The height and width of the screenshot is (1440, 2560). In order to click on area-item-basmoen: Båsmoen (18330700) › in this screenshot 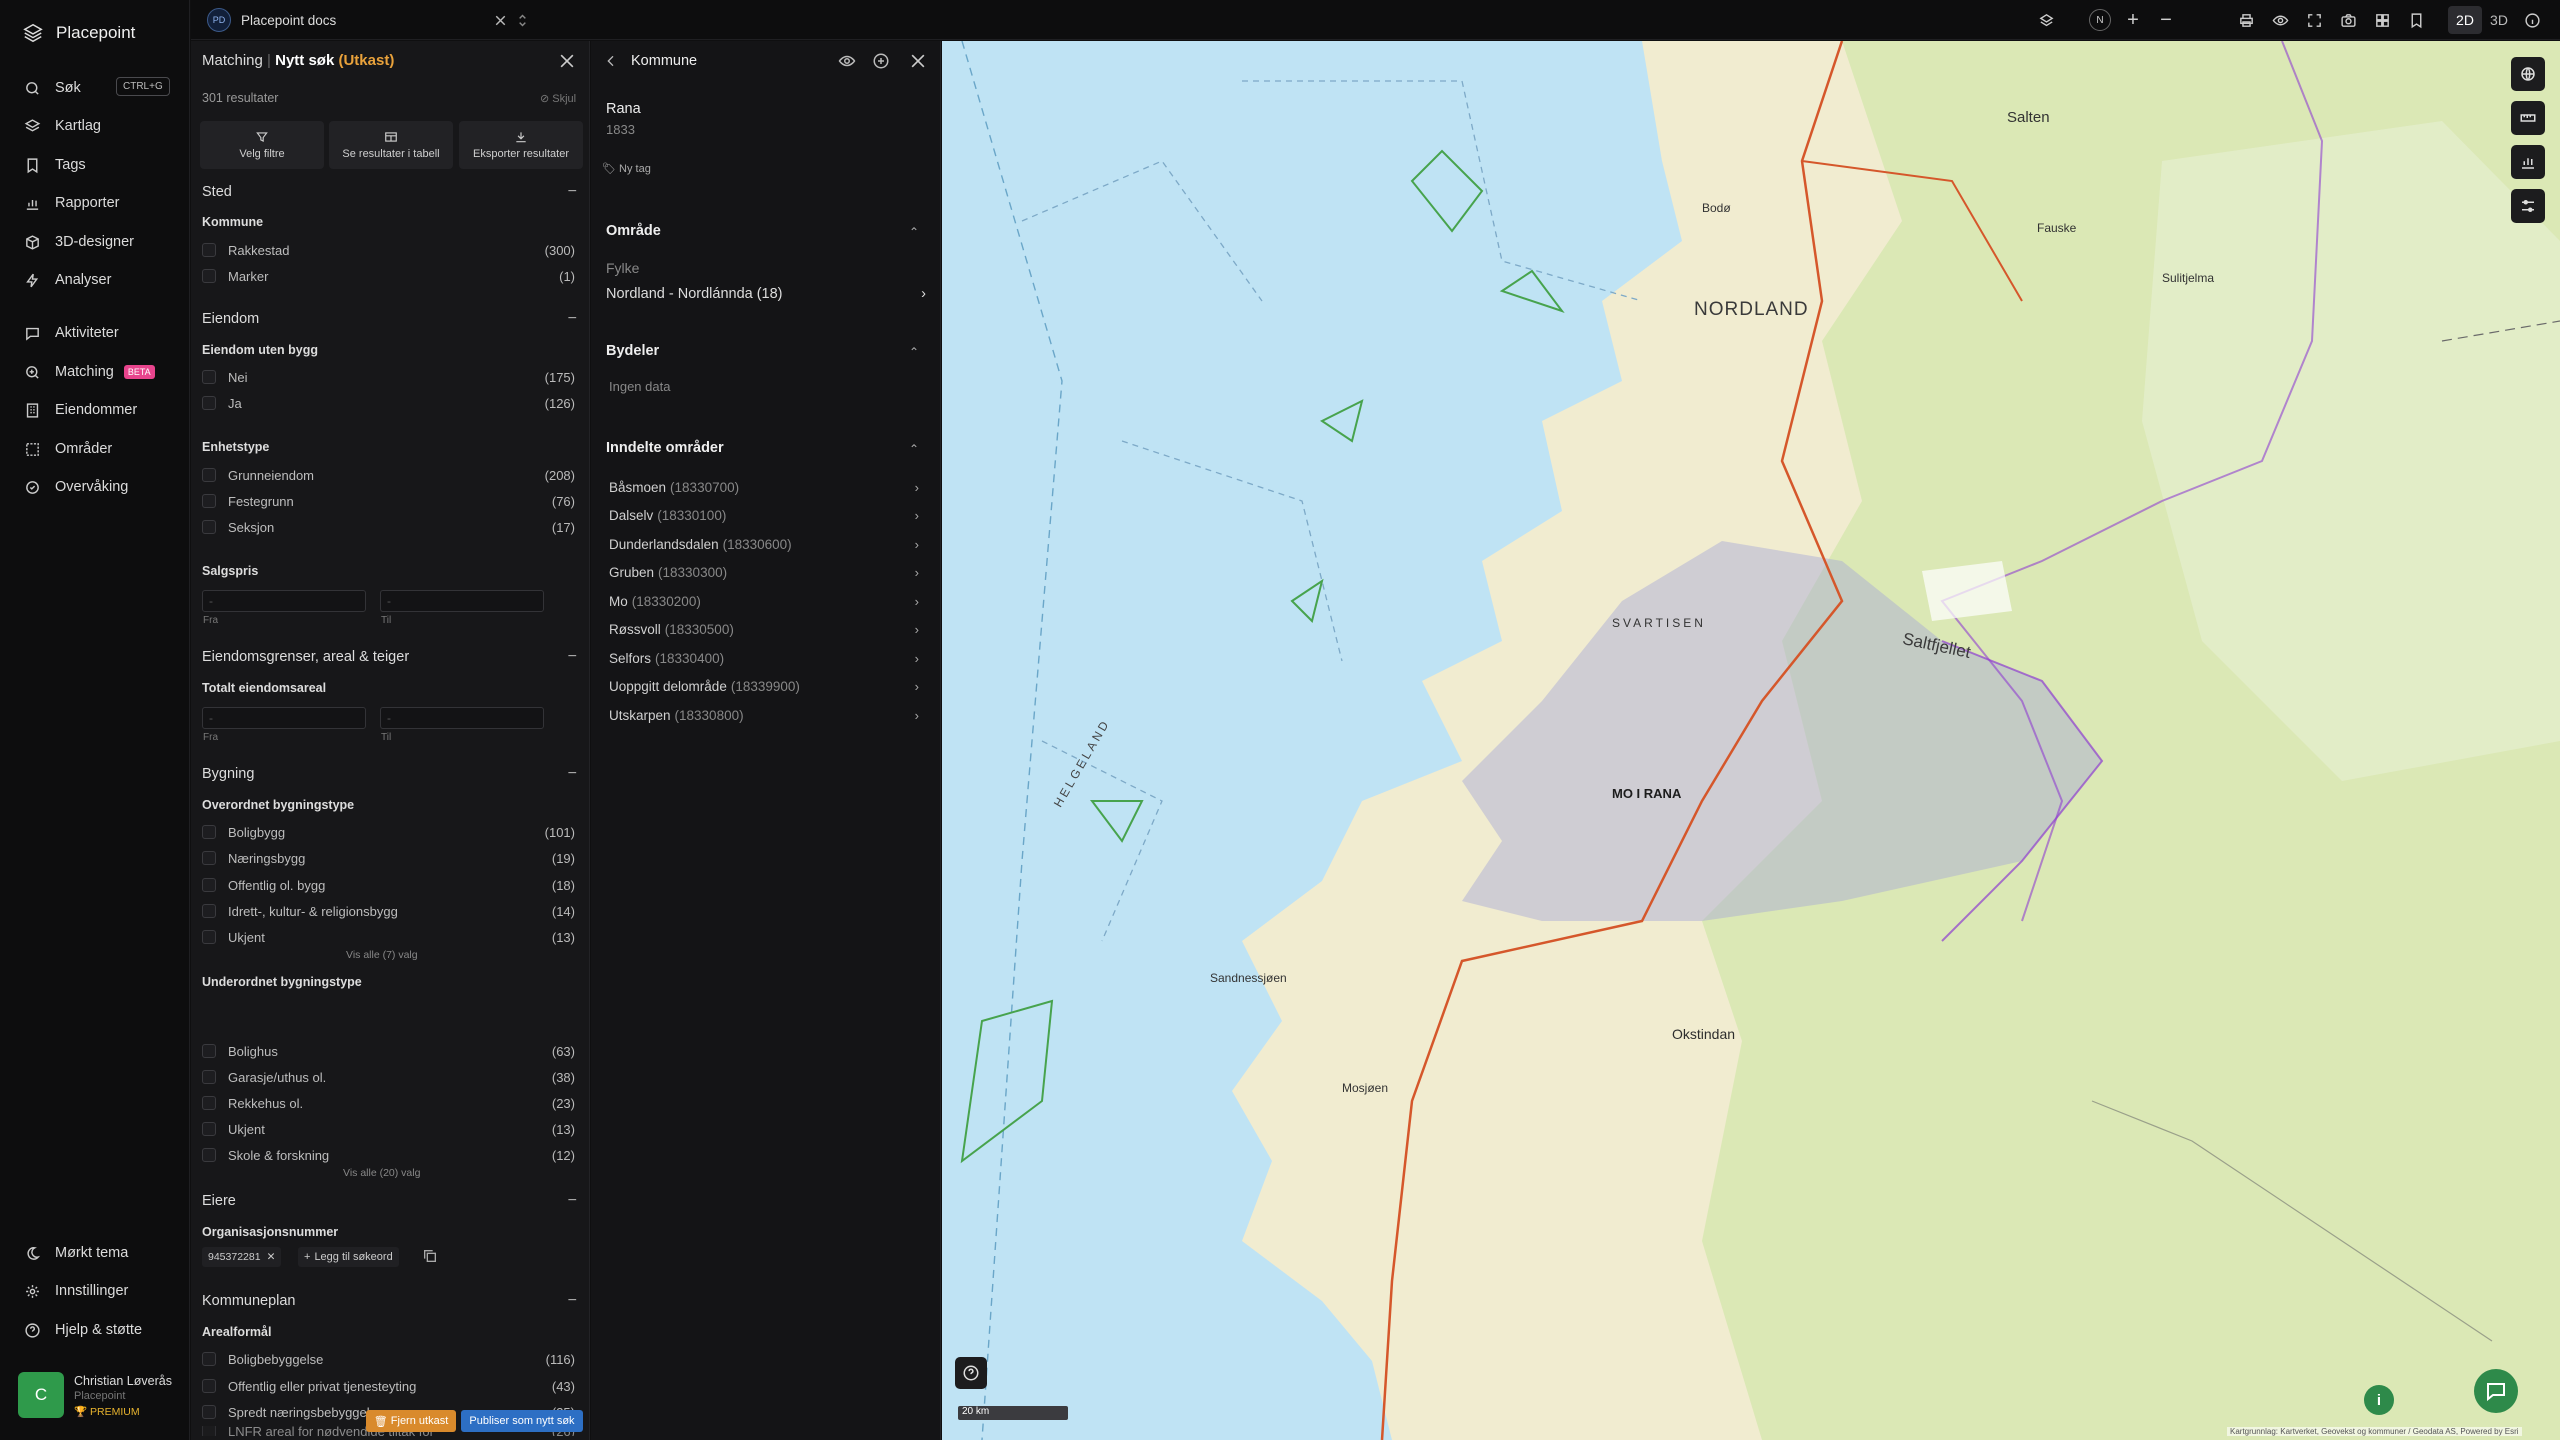, I will do `click(764, 487)`.